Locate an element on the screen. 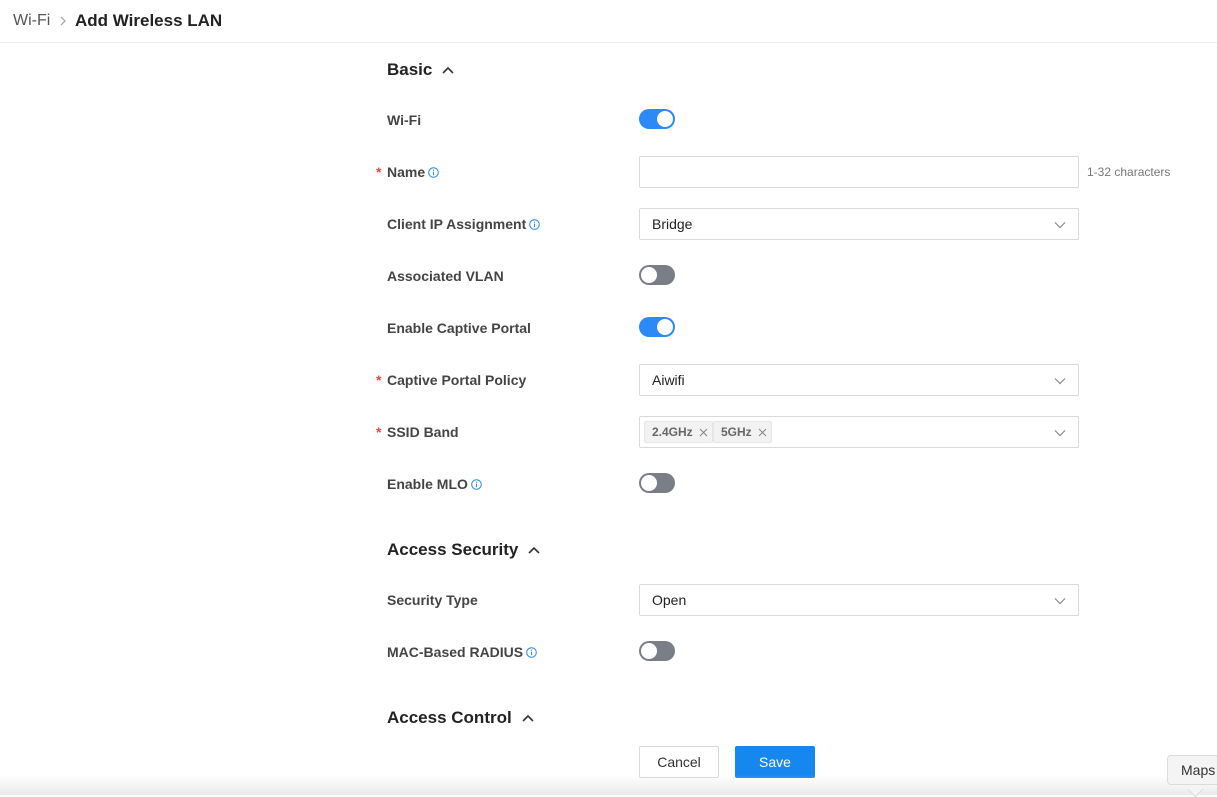 The width and height of the screenshot is (1217, 797). enable-captive-portal-label: Enable Captive Portal is located at coordinates (459, 328).